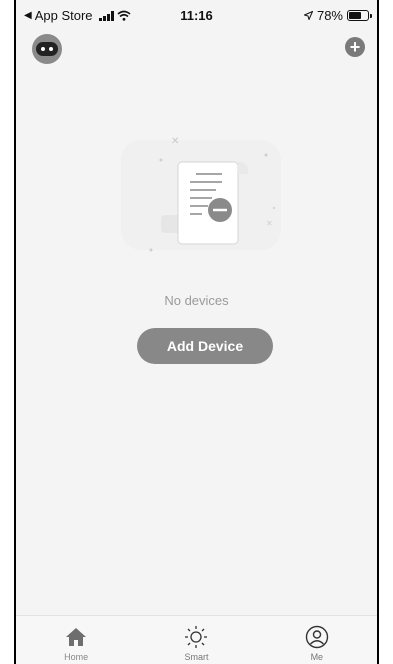 The width and height of the screenshot is (393, 664). I want to click on user-icon, so click(317, 637).